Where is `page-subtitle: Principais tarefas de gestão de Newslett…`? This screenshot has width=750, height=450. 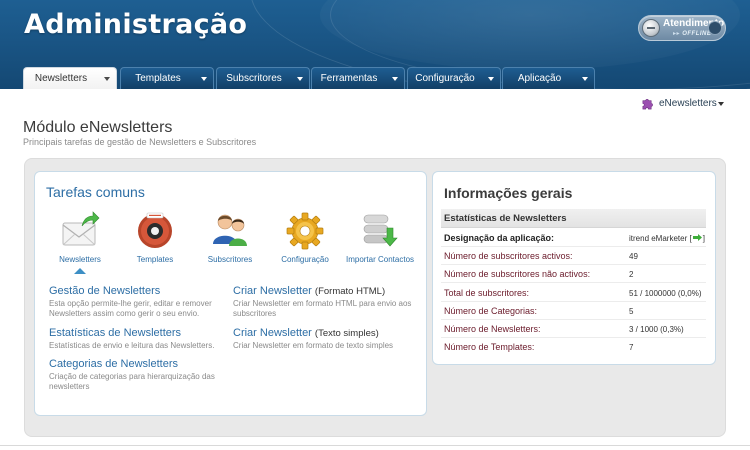 page-subtitle: Principais tarefas de gestão de Newslett… is located at coordinates (140, 142).